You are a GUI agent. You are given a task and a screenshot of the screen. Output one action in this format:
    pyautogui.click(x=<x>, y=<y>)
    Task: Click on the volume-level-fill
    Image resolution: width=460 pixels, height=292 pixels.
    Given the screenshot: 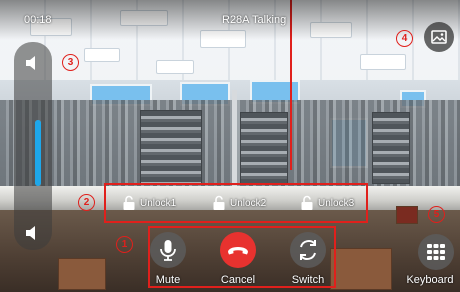 What is the action you would take?
    pyautogui.click(x=38, y=153)
    